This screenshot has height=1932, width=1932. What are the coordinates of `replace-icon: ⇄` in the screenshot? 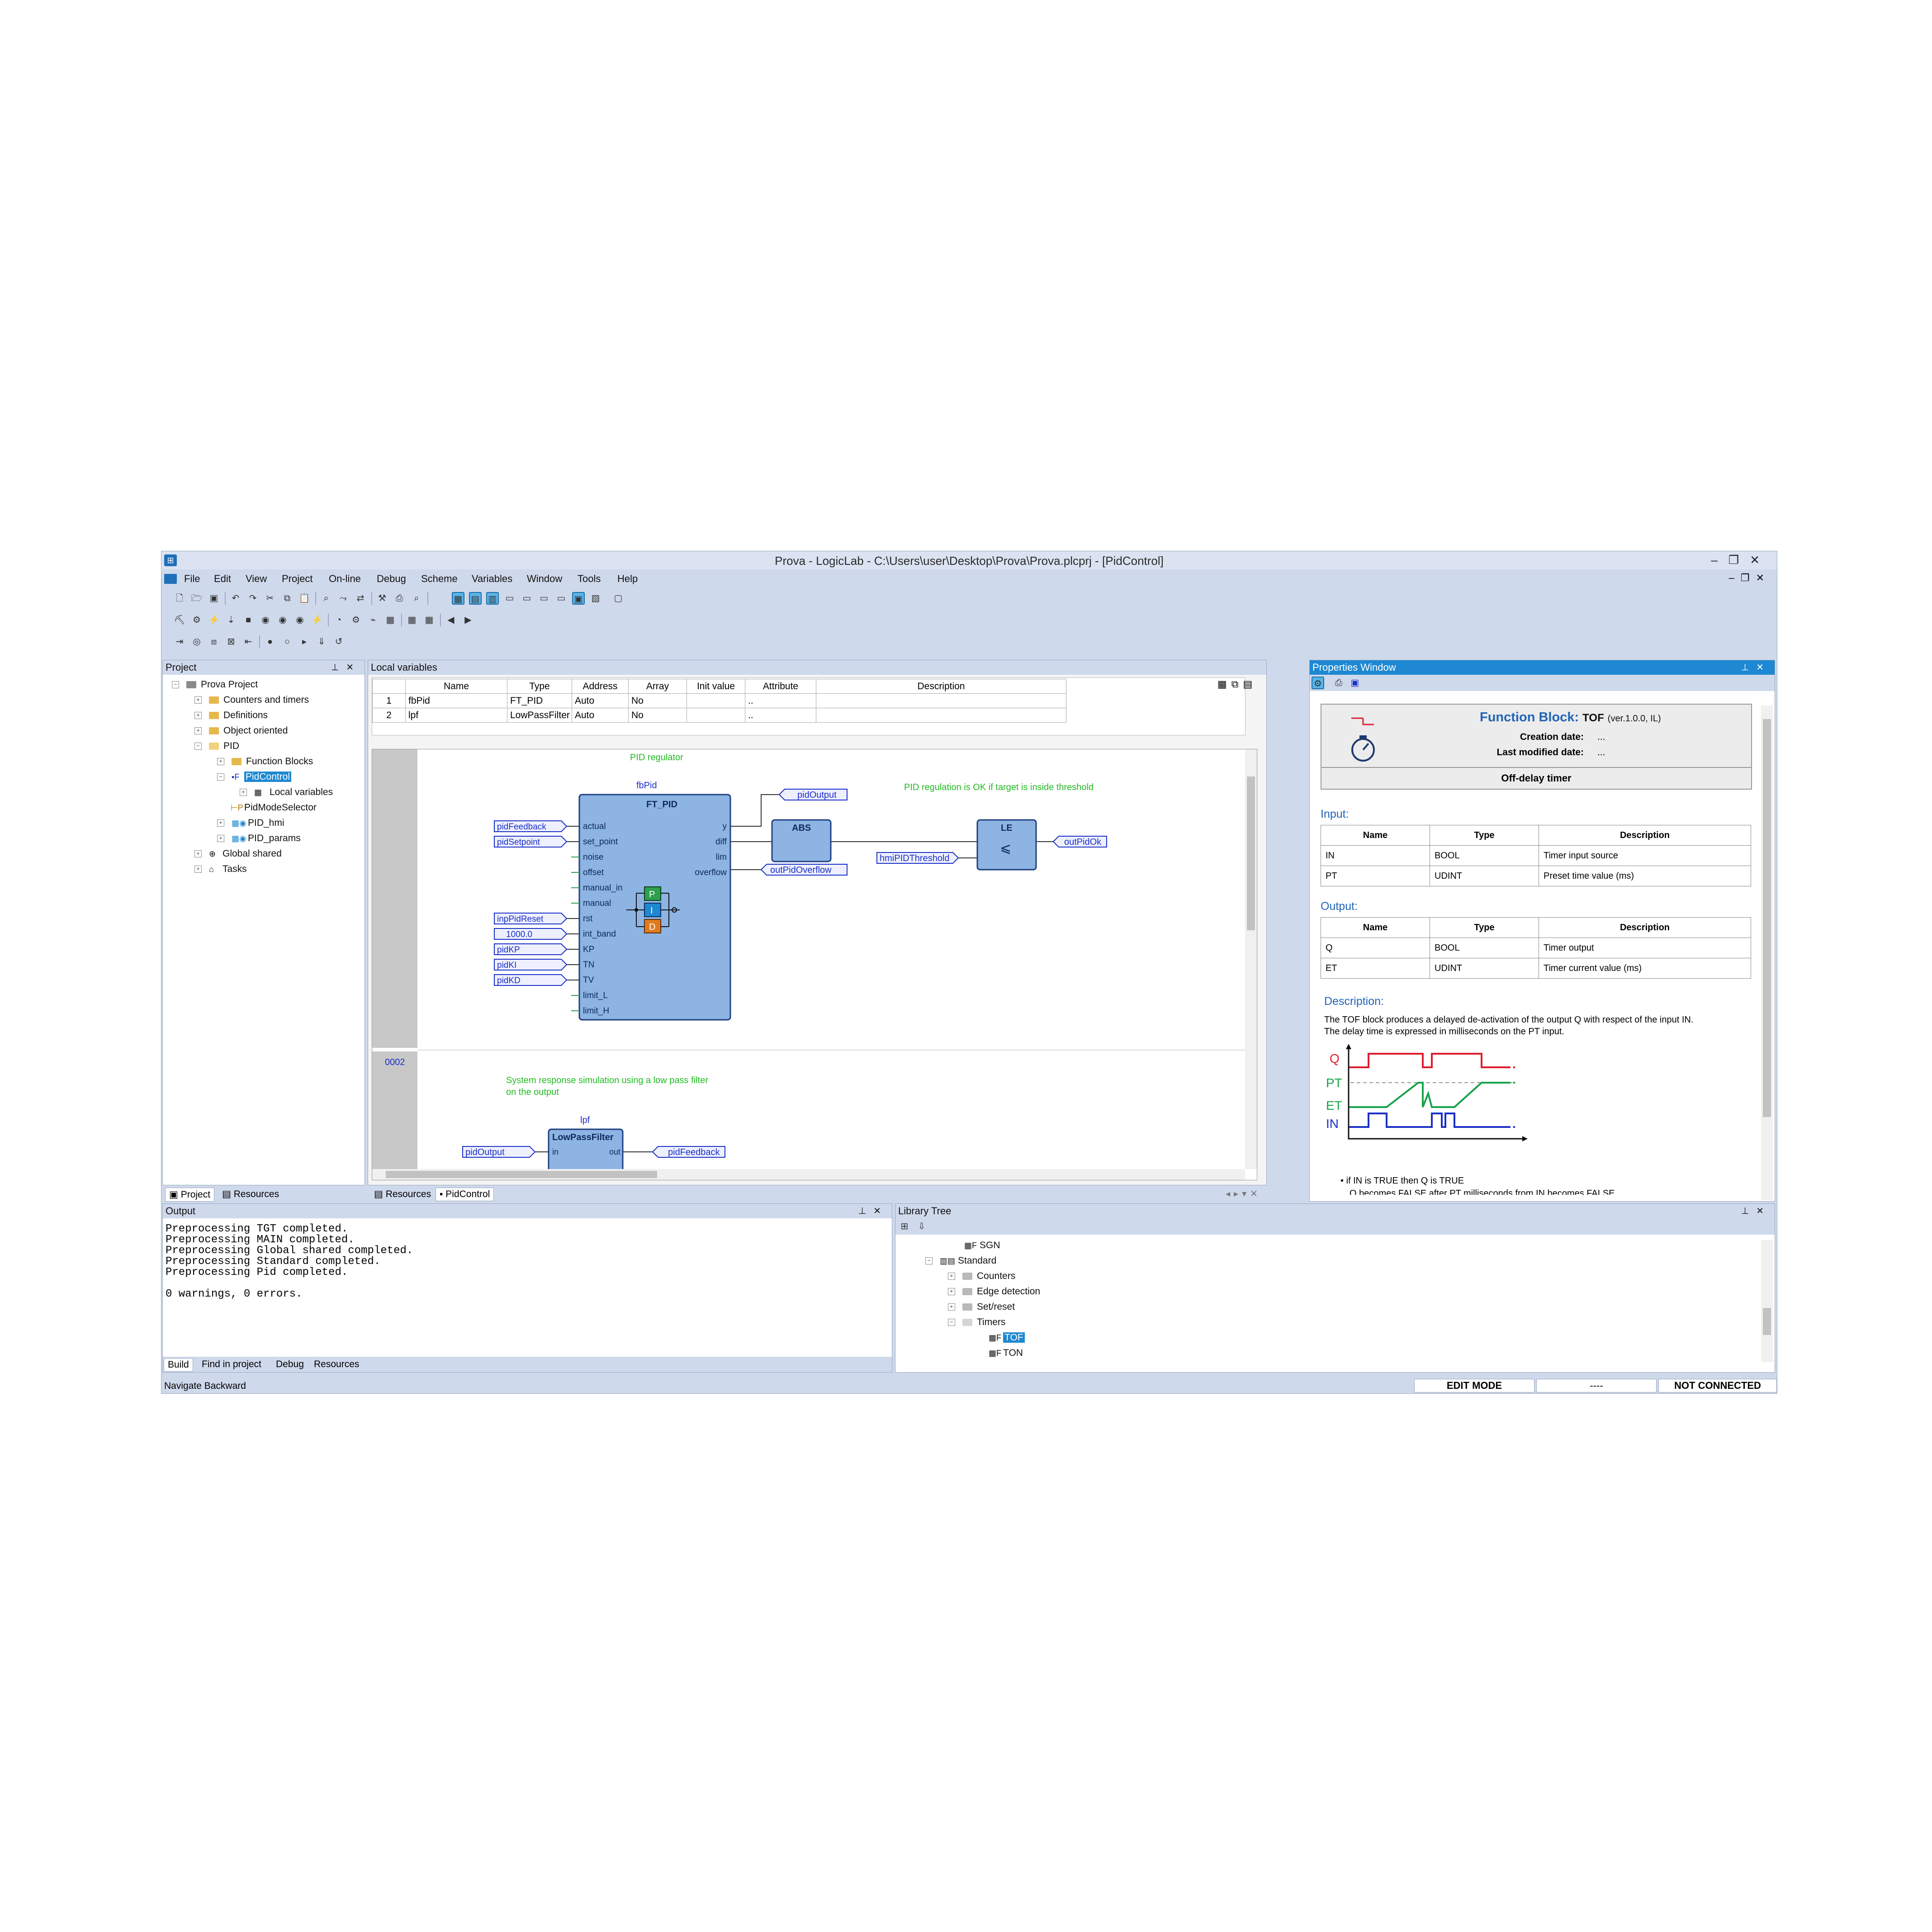 It's located at (360, 599).